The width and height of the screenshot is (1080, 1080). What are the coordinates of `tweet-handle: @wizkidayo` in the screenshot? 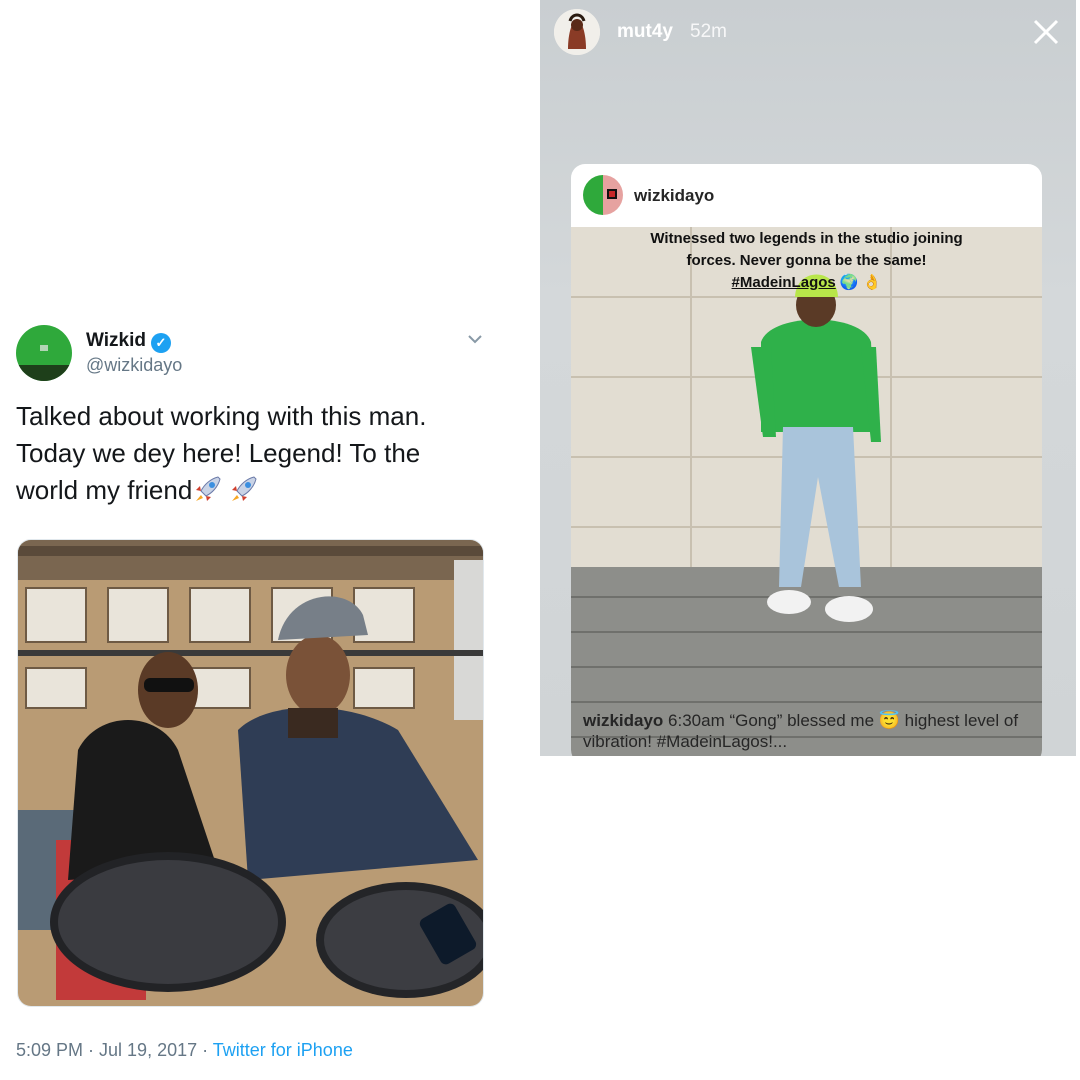 It's located at (134, 365).